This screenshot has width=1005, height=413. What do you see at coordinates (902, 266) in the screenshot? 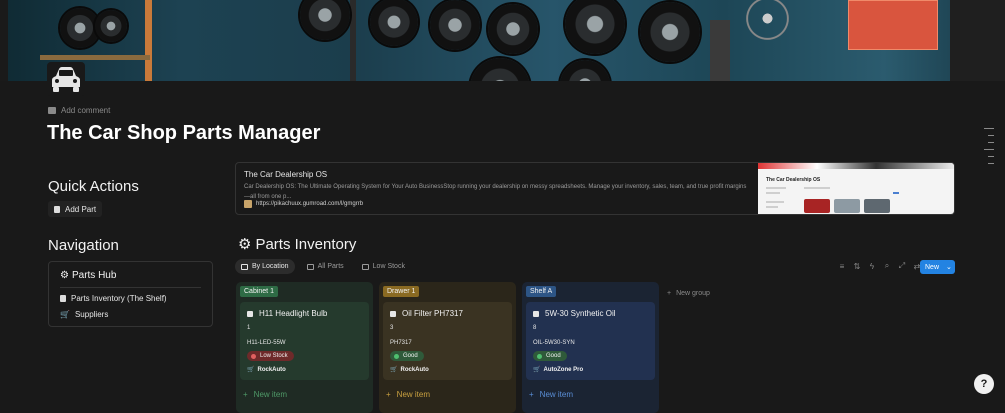
I see `expand-icon: ⤢` at bounding box center [902, 266].